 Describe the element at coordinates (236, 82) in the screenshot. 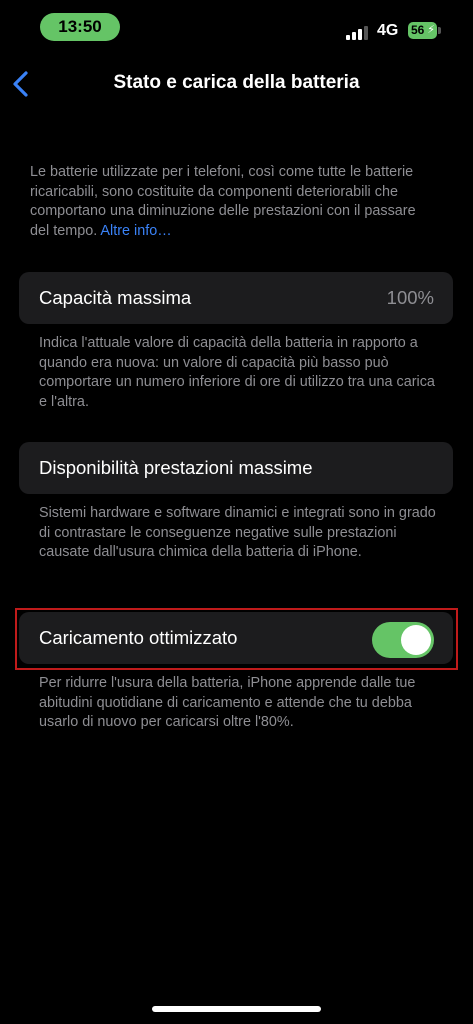

I see `page-title: Stato e carica della batteria` at that location.